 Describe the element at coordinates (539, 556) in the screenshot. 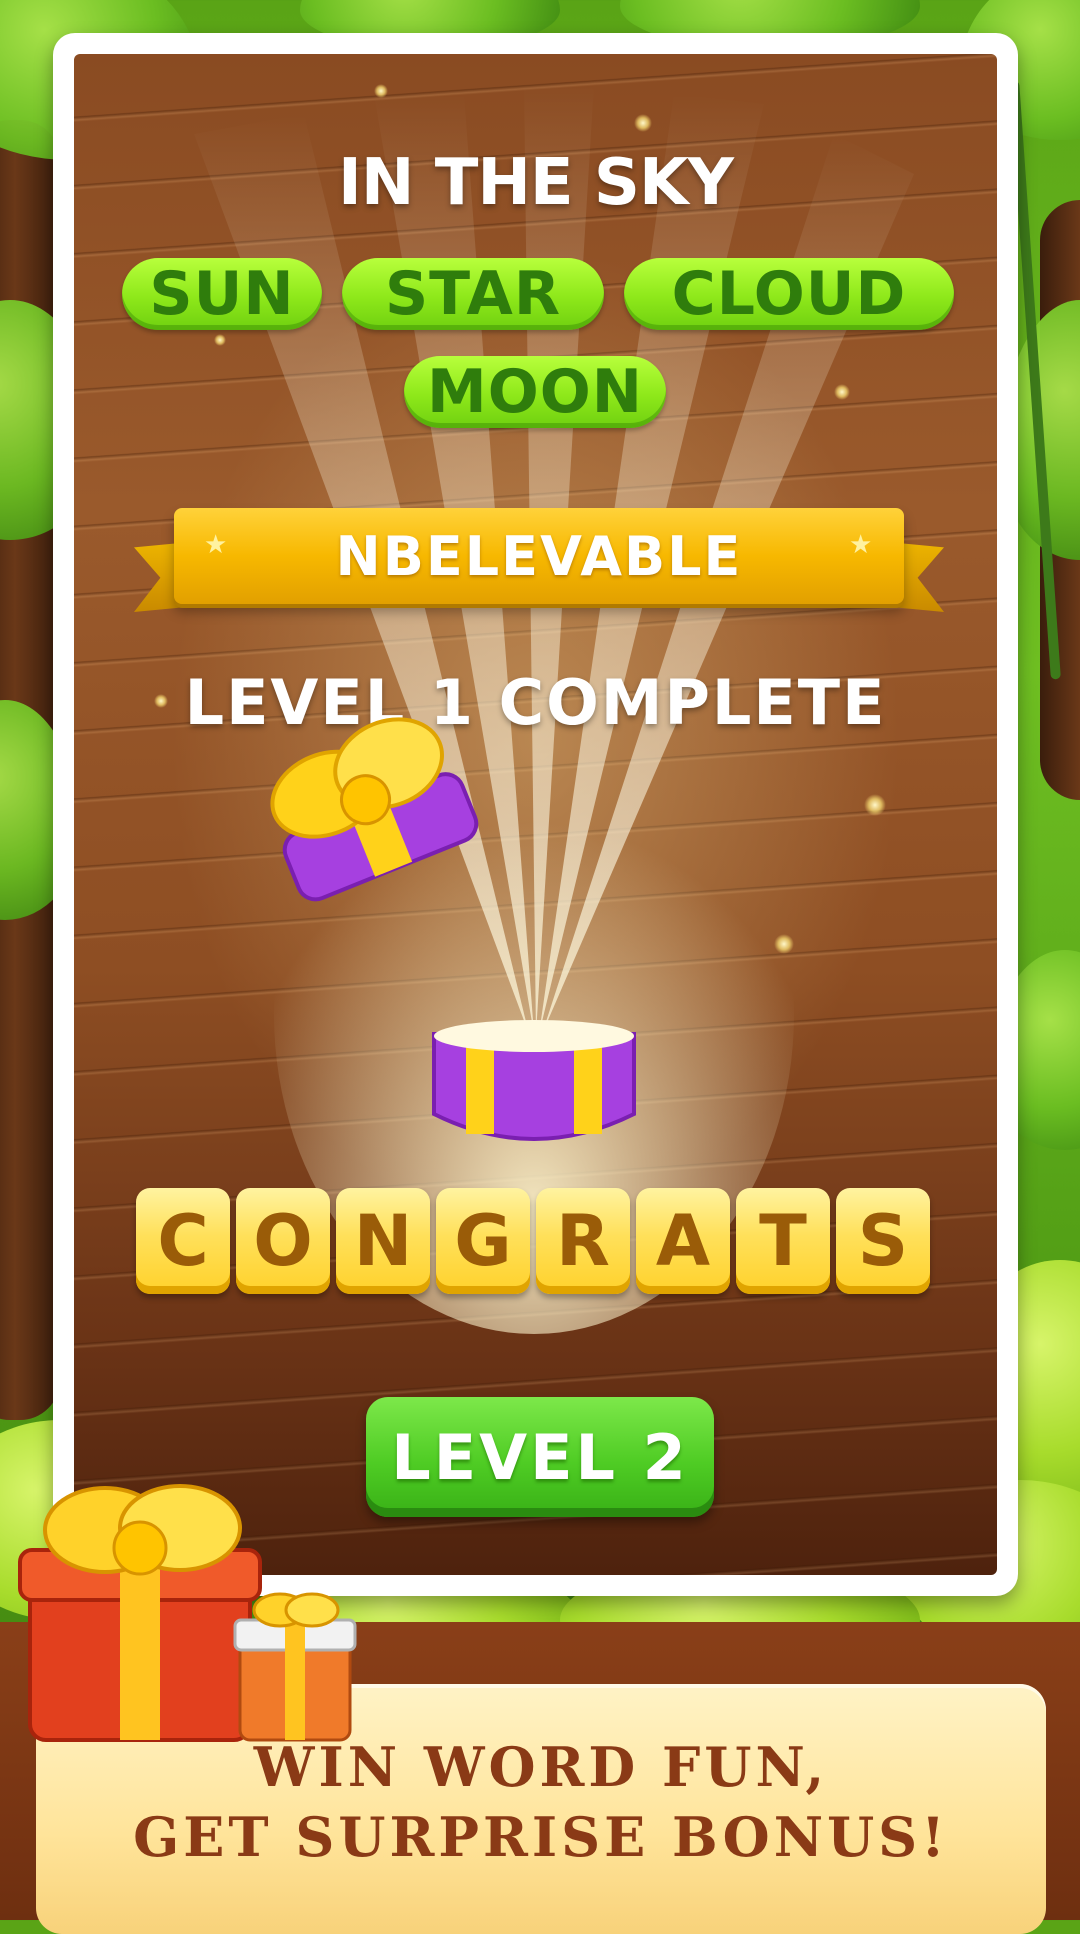

I see `ribbon-text: NBELEVABLE` at that location.